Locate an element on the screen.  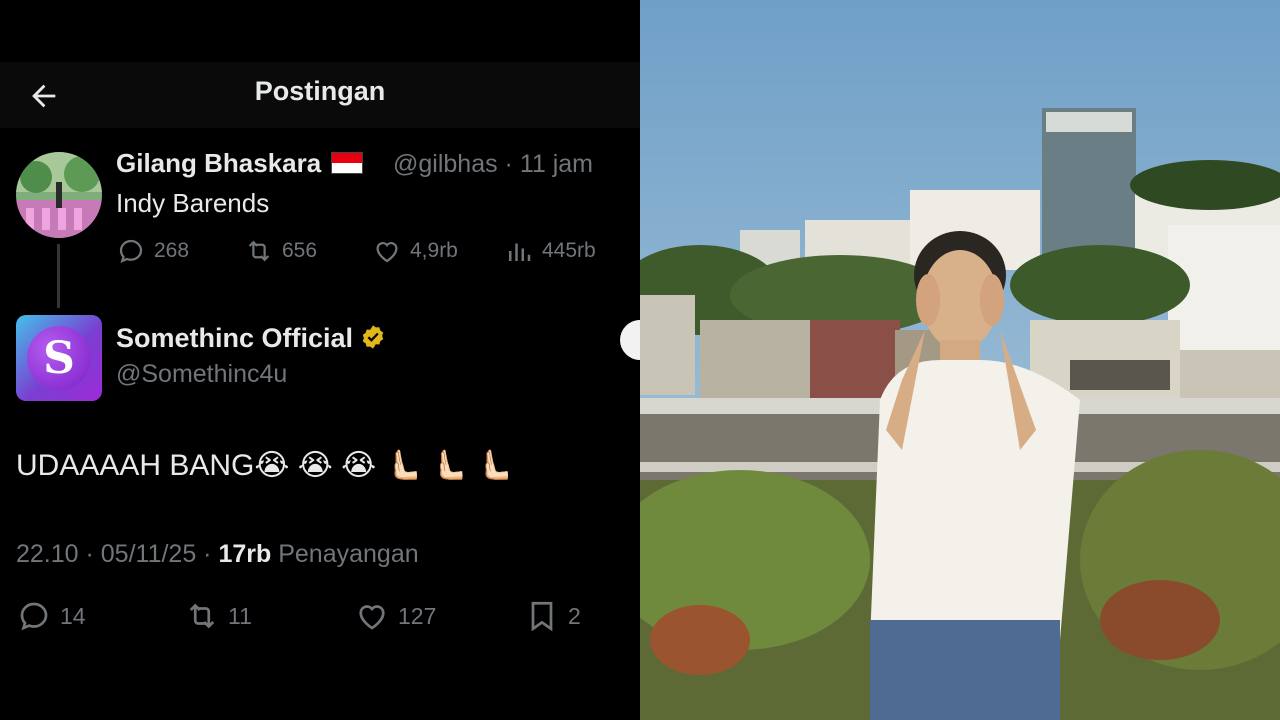
indonesia-flag-icon is located at coordinates (347, 163).